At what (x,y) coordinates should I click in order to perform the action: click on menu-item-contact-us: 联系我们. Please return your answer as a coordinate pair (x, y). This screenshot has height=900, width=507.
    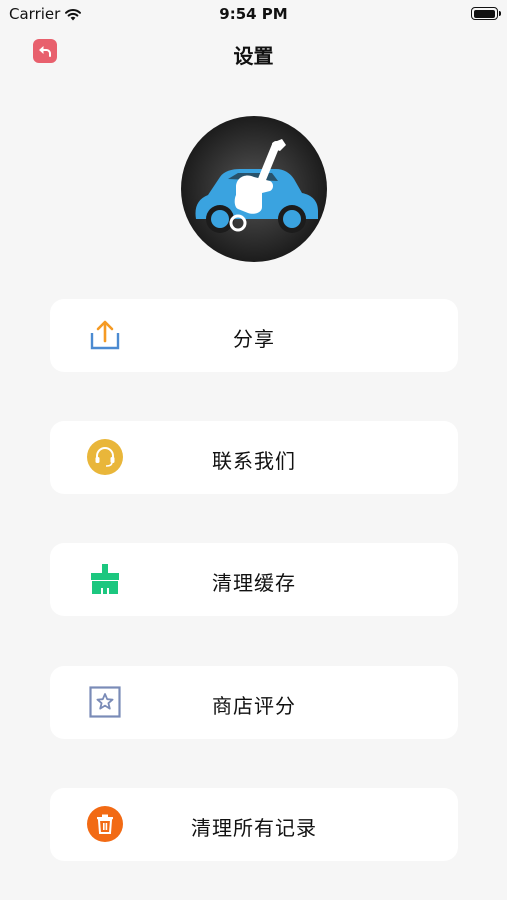
    Looking at the image, I should click on (254, 457).